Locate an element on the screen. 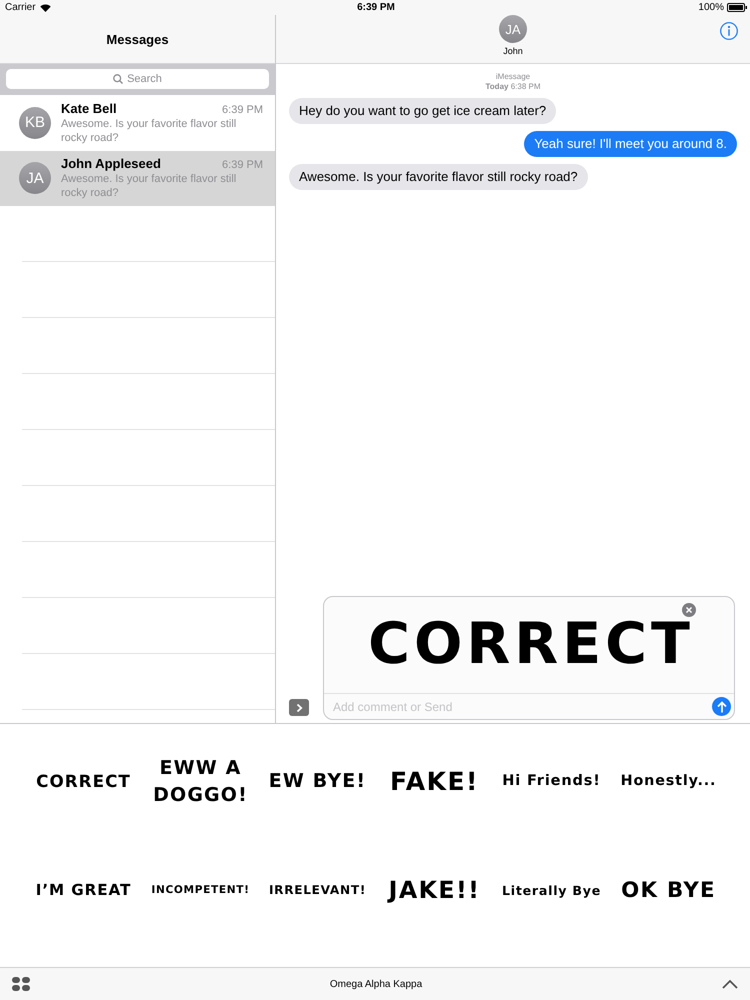 This screenshot has width=750, height=1000. arrow-up-icon is located at coordinates (721, 706).